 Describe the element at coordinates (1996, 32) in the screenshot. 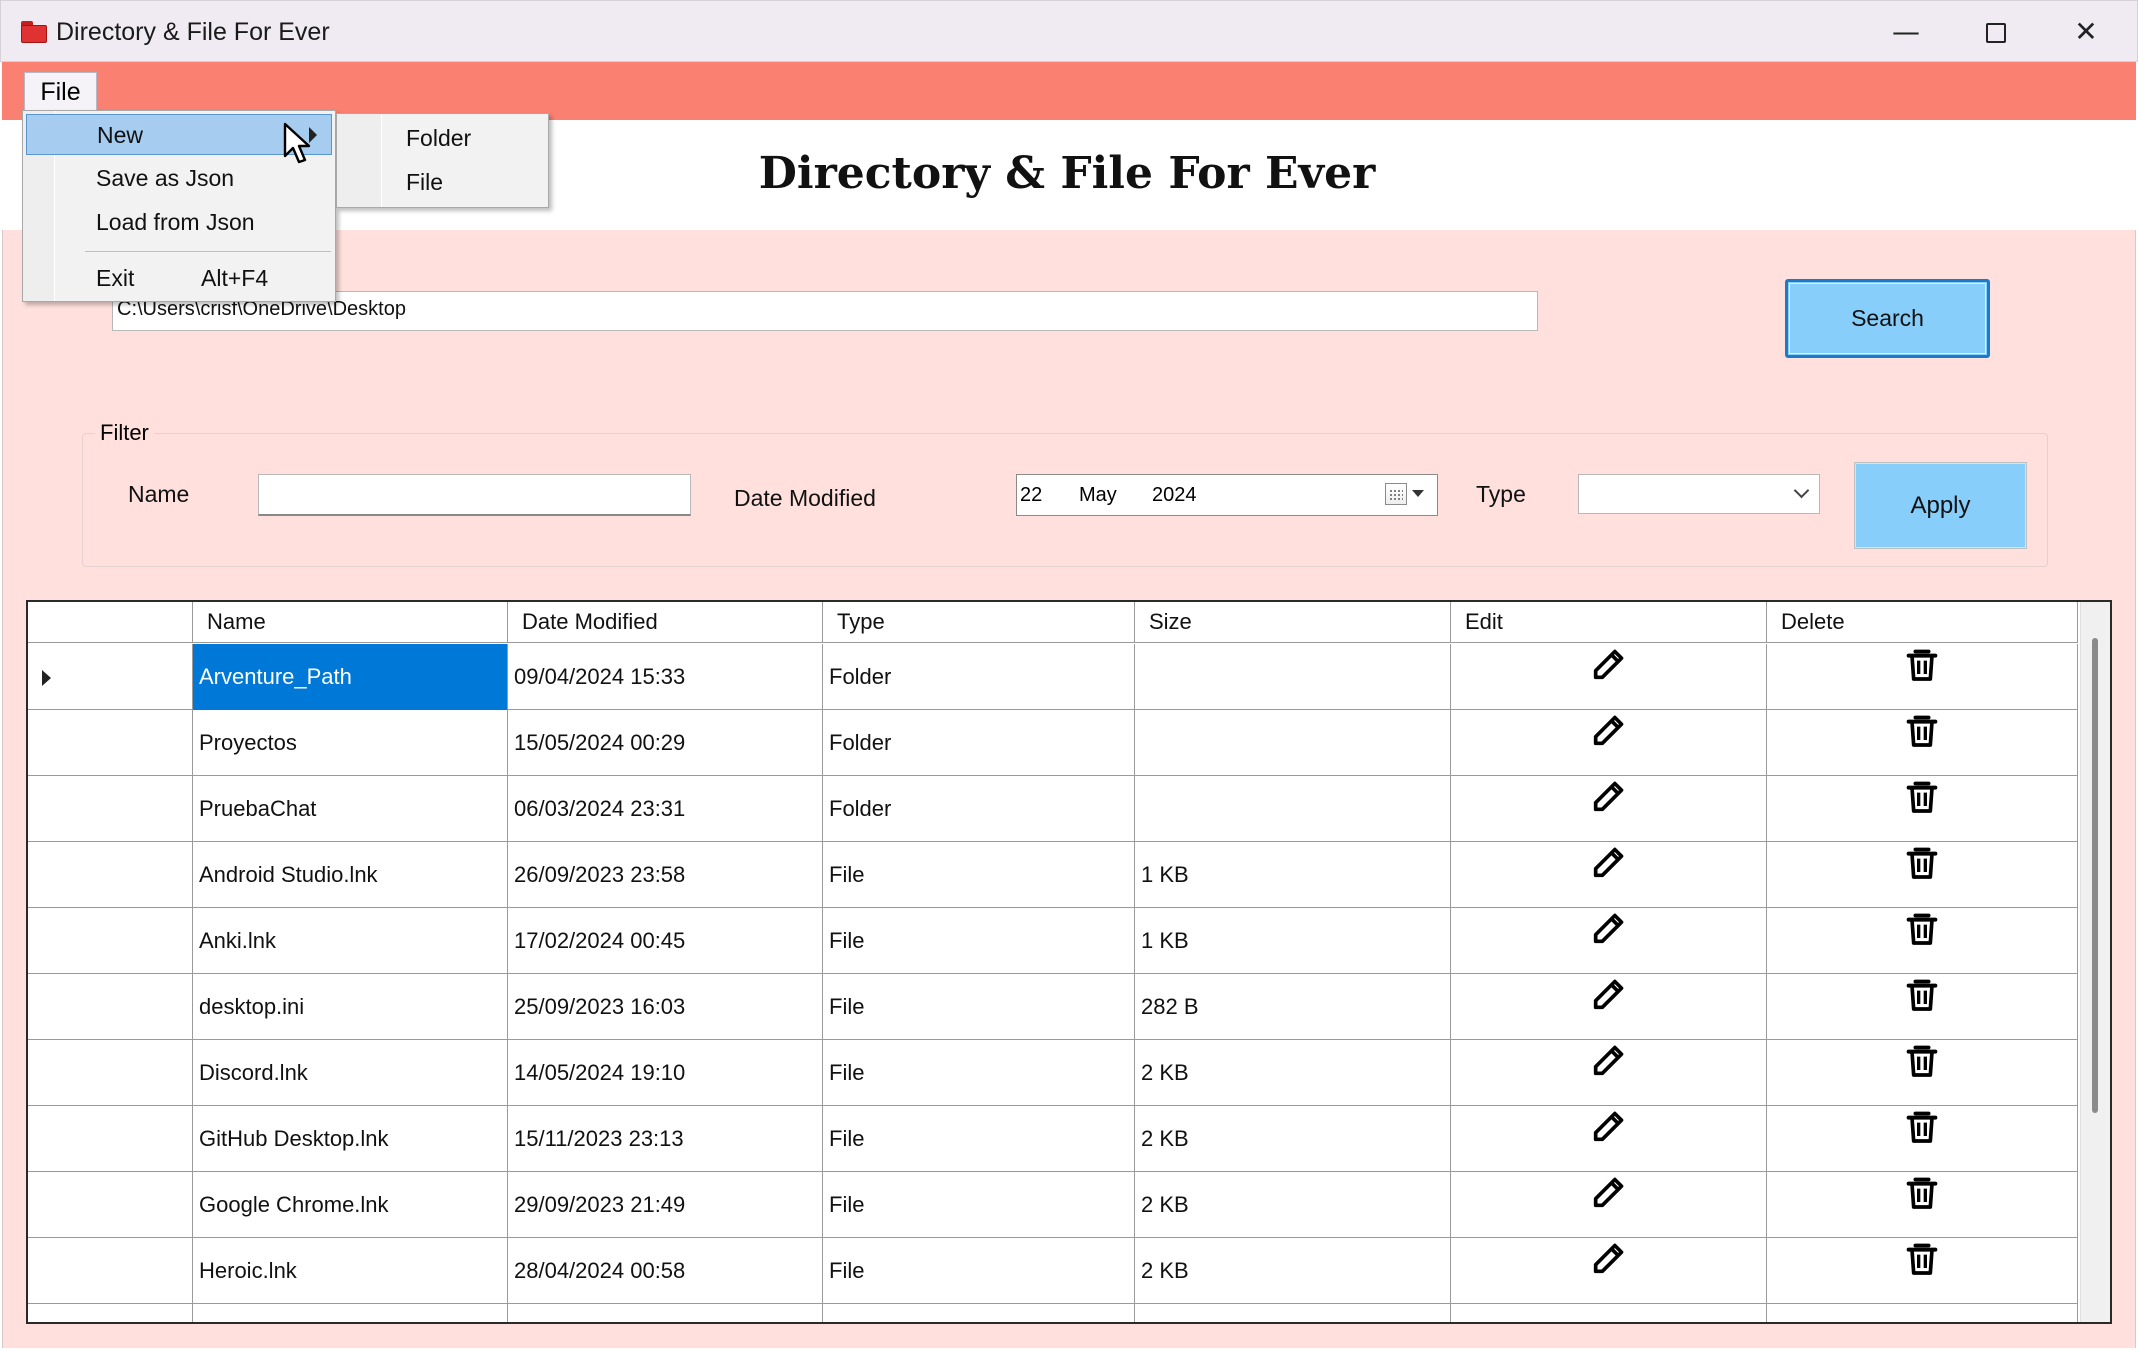

I see `maximize-button` at that location.